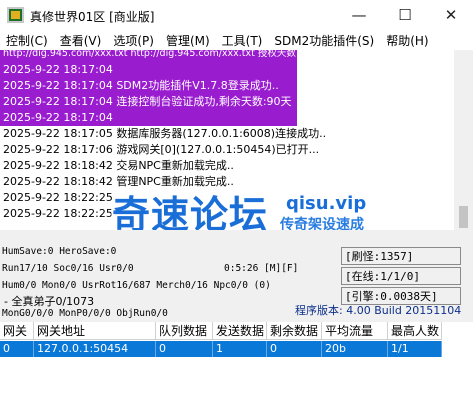 The height and width of the screenshot is (410, 473). What do you see at coordinates (407, 40) in the screenshot?
I see `menu-help: 帮助(H)` at bounding box center [407, 40].